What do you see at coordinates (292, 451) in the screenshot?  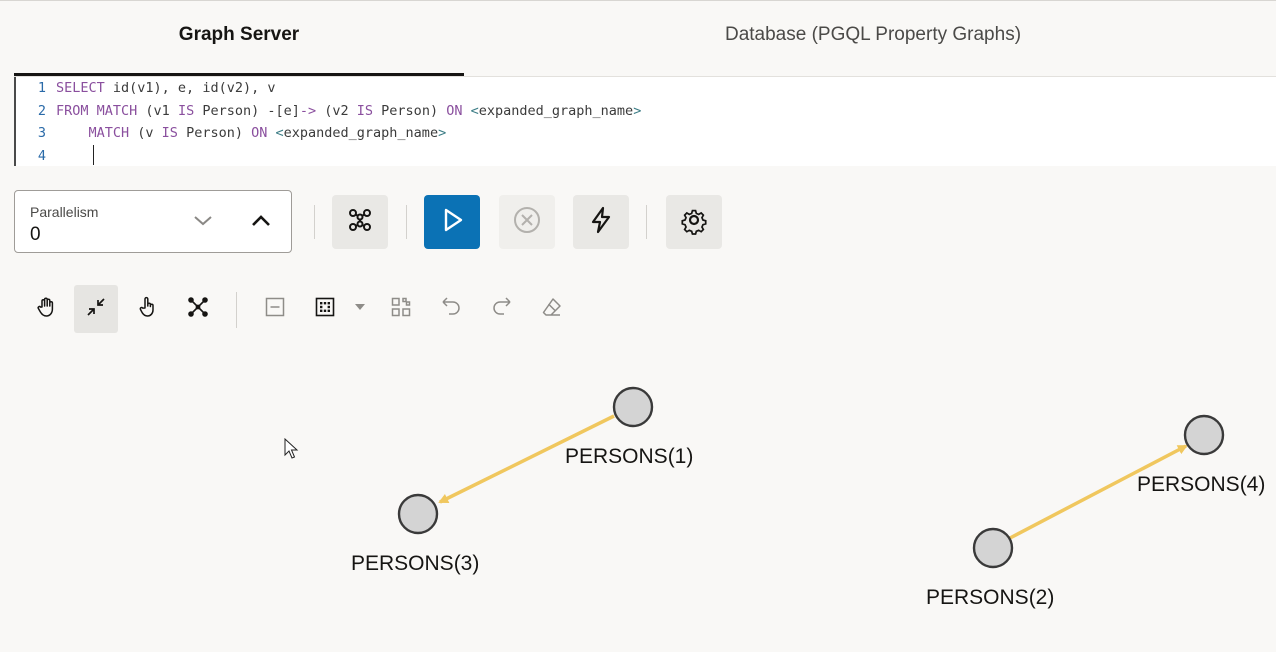 I see `mouse-cursor-icon` at bounding box center [292, 451].